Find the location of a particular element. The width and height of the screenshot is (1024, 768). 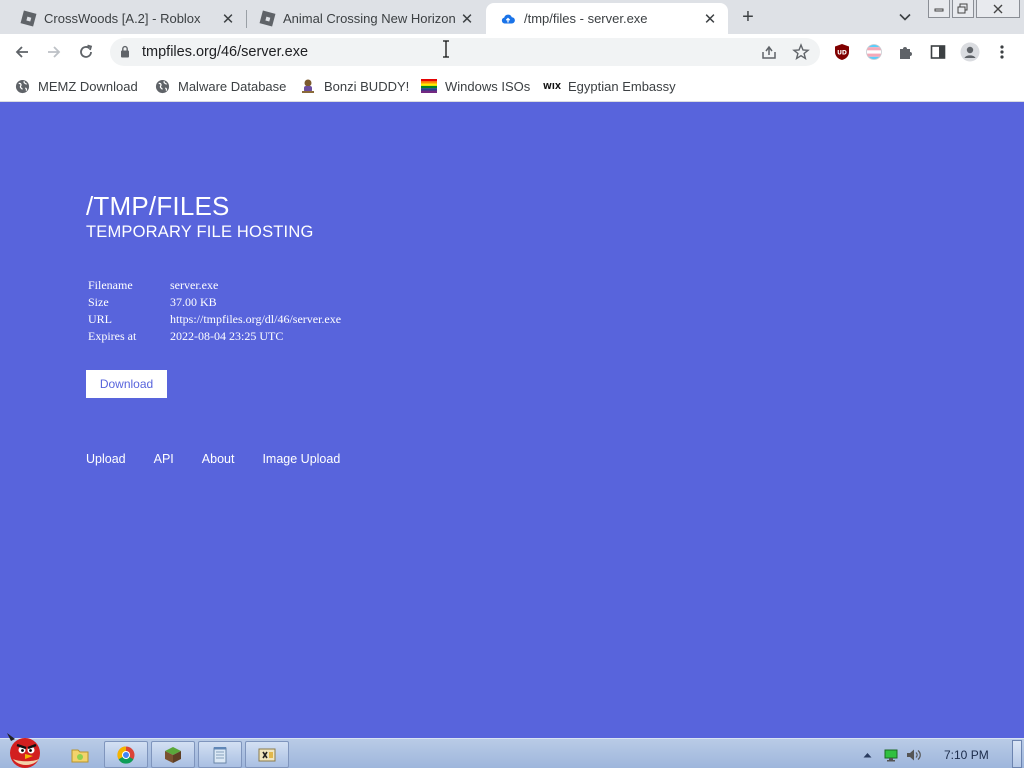

tab-crosswoods: CrossWoods [A.2] - Roblox ✕ is located at coordinates (123, 18).